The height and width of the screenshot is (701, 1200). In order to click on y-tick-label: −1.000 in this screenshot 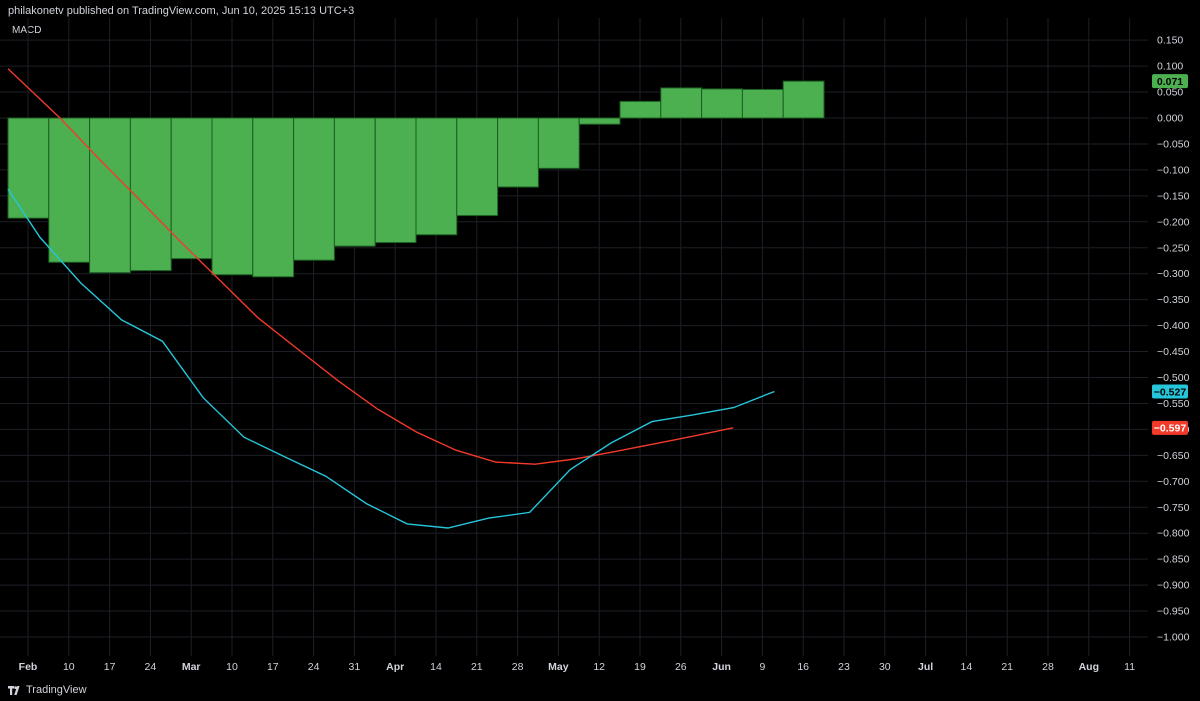, I will do `click(1173, 638)`.